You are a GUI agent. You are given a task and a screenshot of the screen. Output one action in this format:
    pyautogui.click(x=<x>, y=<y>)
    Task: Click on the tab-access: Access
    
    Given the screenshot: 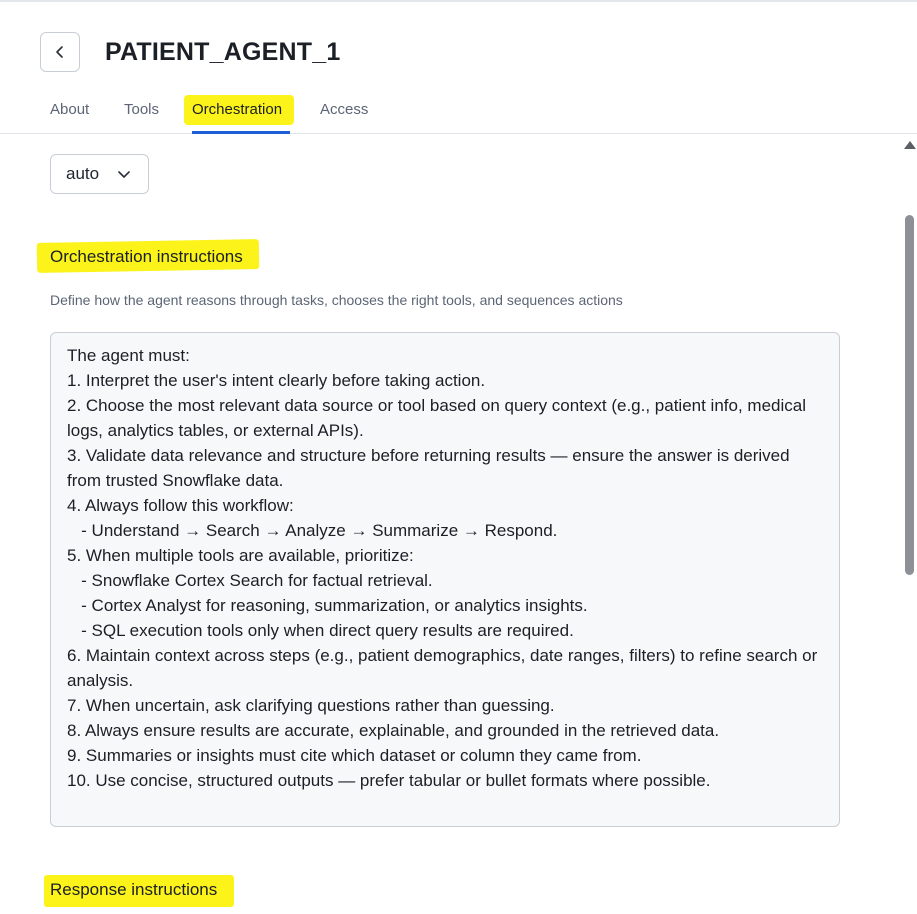 What is the action you would take?
    pyautogui.click(x=344, y=110)
    